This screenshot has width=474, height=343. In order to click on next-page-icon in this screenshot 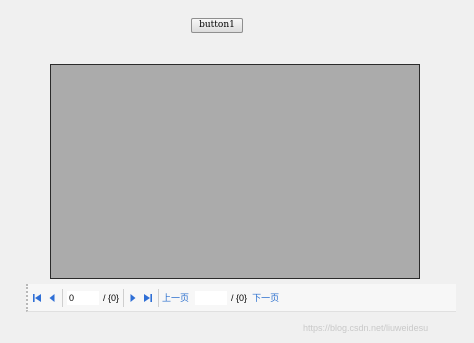, I will do `click(133, 297)`.